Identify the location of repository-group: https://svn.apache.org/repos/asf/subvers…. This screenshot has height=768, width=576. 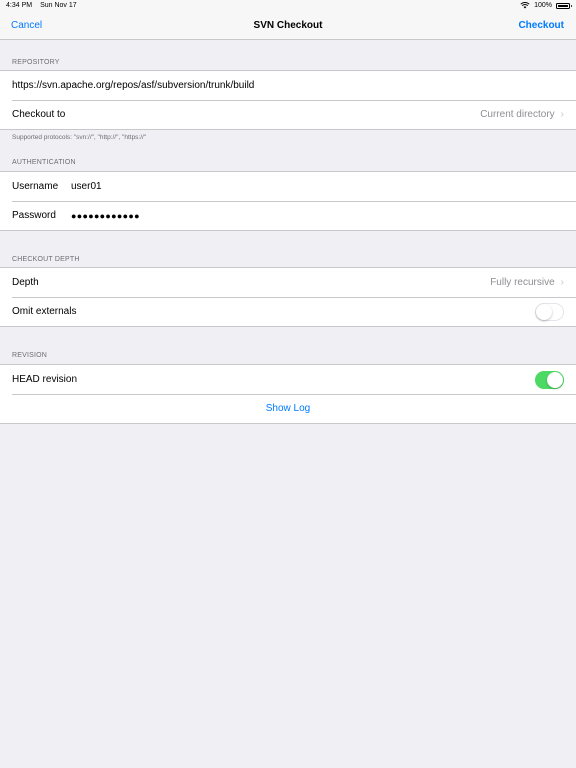
(288, 100).